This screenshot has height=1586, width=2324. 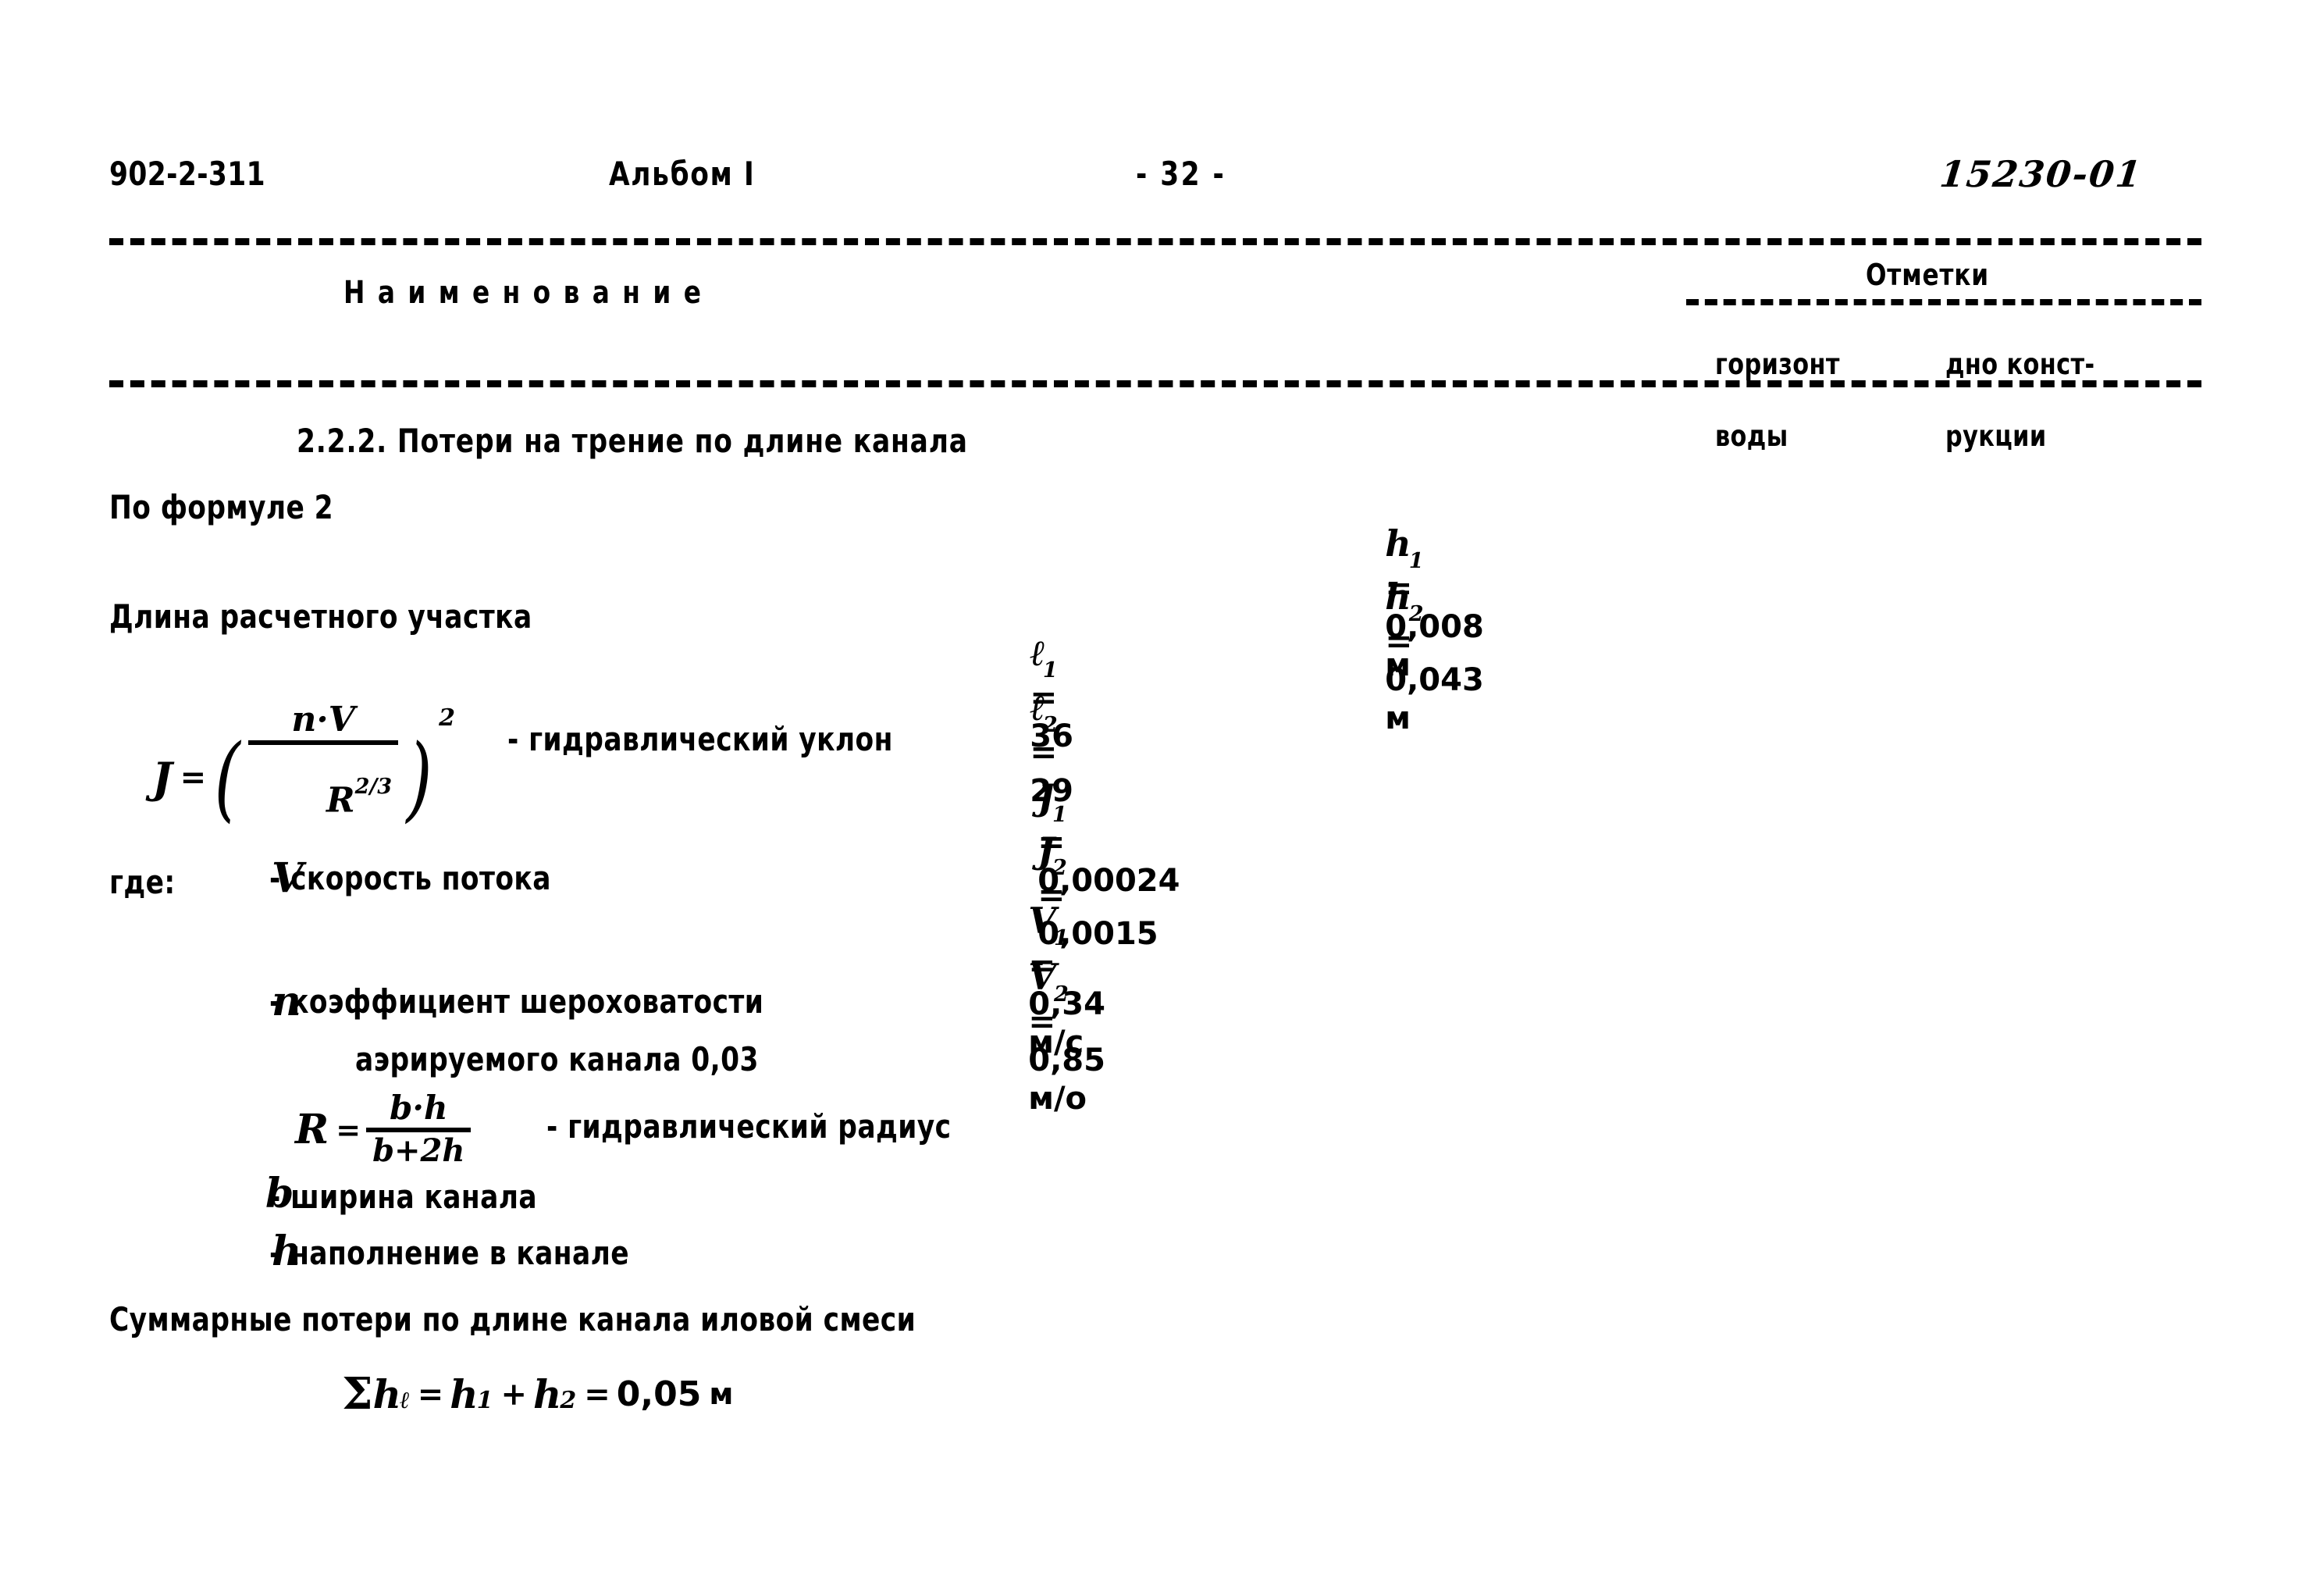 I want to click on formula-sum-value: 0,05, so click(x=659, y=1394).